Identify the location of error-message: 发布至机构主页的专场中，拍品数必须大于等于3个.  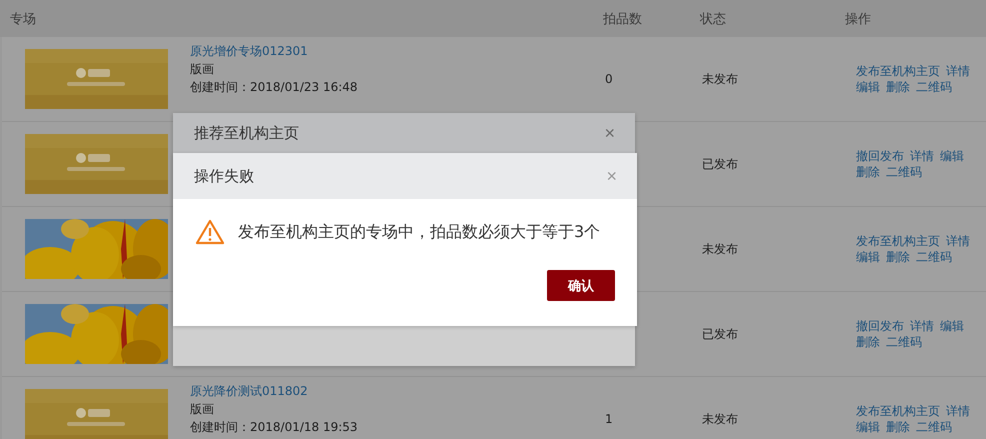
(419, 232).